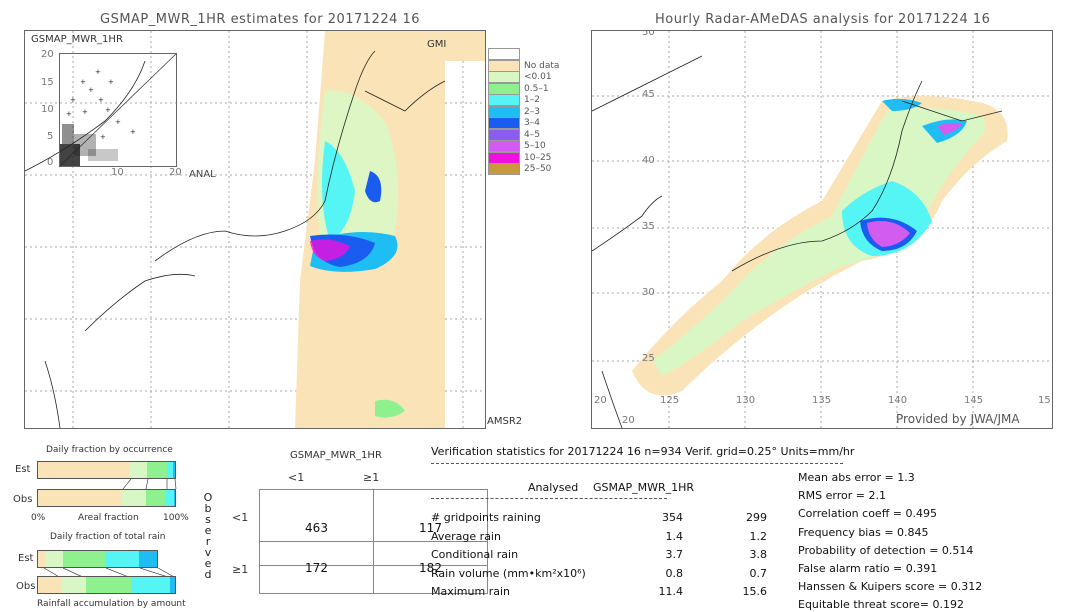 The image size is (1080, 612). I want to click on scatter-ytick: 5, so click(50, 136).